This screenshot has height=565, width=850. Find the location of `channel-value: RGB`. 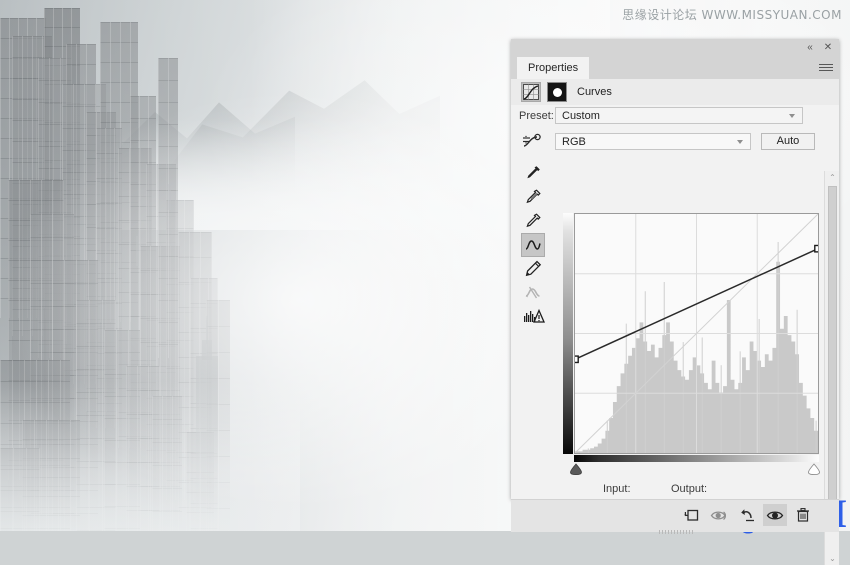

channel-value: RGB is located at coordinates (574, 142).